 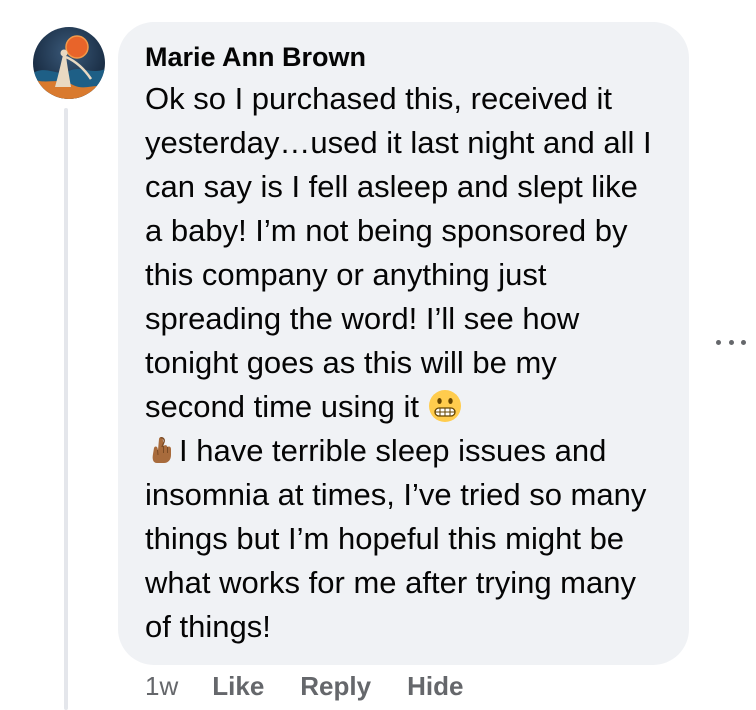 What do you see at coordinates (435, 686) in the screenshot?
I see `hide-button: Hide` at bounding box center [435, 686].